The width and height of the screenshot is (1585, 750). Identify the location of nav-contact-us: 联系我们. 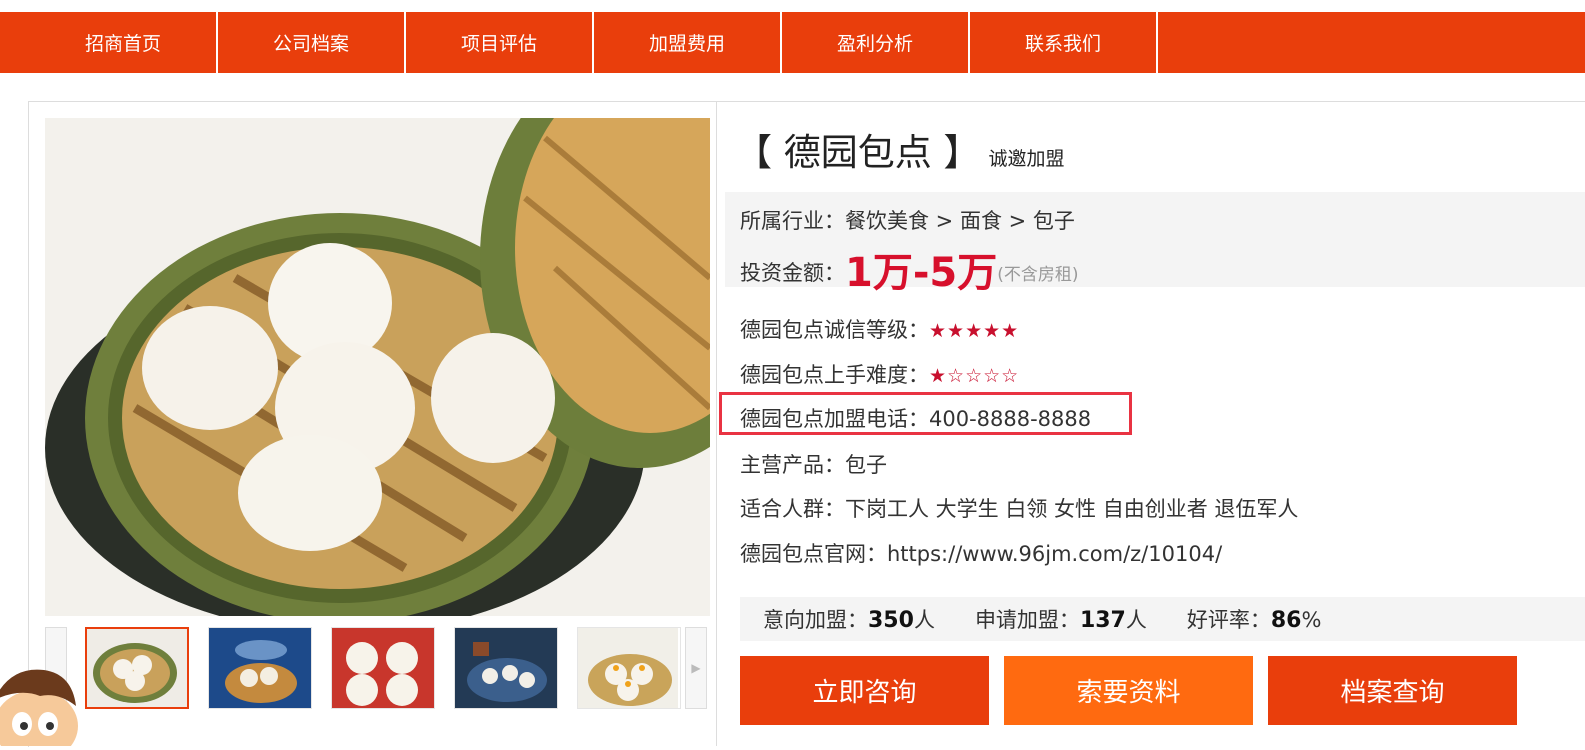
(1064, 42).